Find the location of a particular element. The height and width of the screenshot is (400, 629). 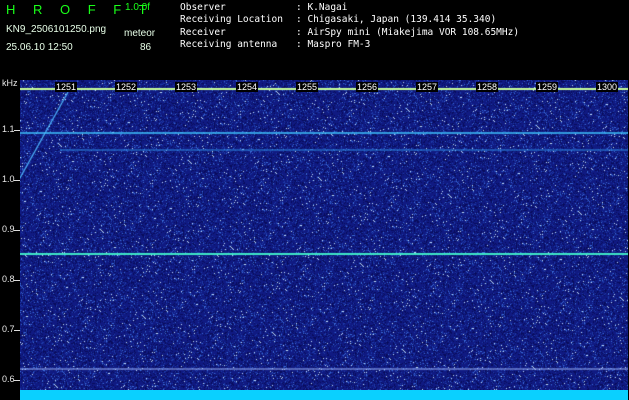

info-value: : AirSpy mini (Miakejima VOR 108.65MHz) is located at coordinates (408, 32).